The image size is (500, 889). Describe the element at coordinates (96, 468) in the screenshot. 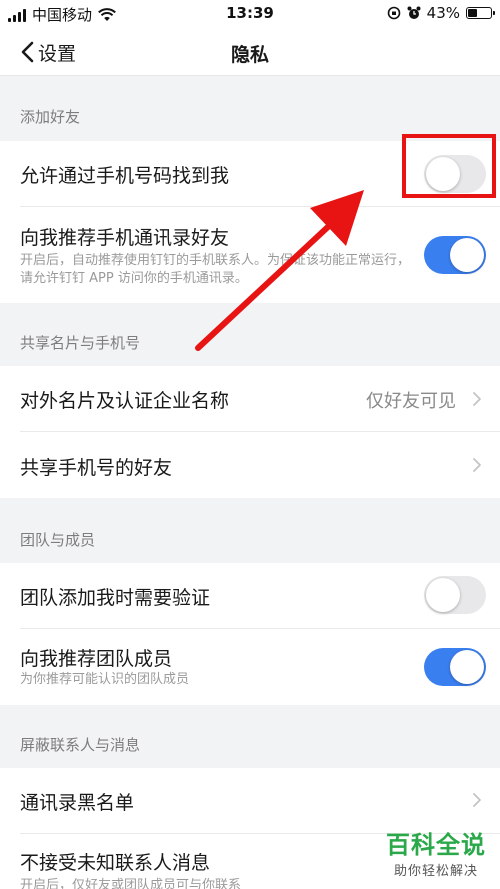

I see `row-title: 共享手机号的好友` at that location.